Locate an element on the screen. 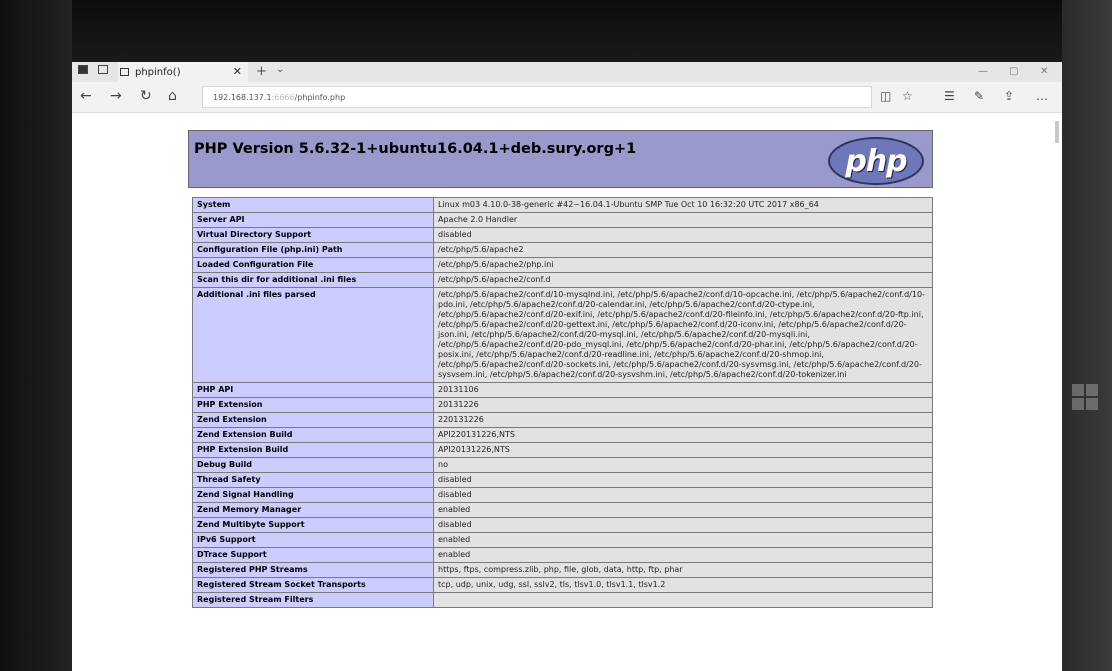  favorite-star-icon: ☆ is located at coordinates (907, 96).